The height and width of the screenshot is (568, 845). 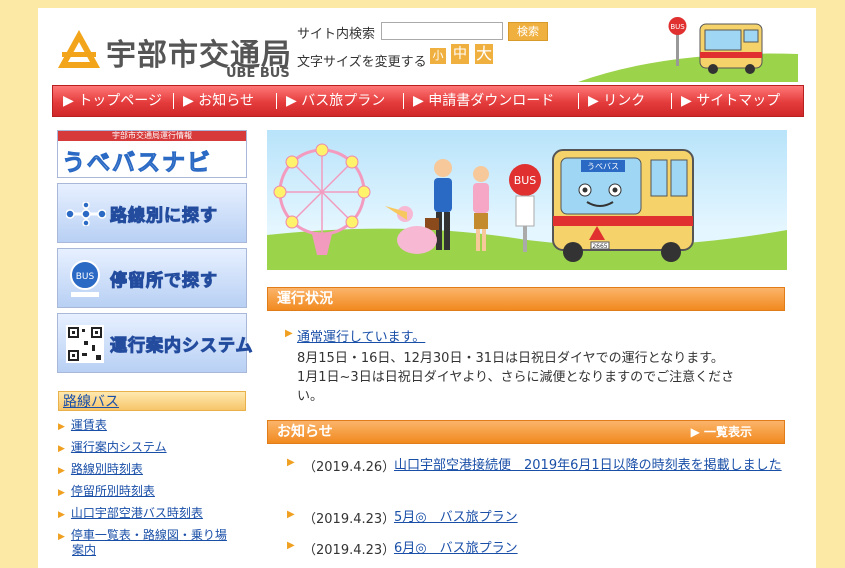 I want to click on header-bus-illustration: BUS, so click(x=688, y=49).